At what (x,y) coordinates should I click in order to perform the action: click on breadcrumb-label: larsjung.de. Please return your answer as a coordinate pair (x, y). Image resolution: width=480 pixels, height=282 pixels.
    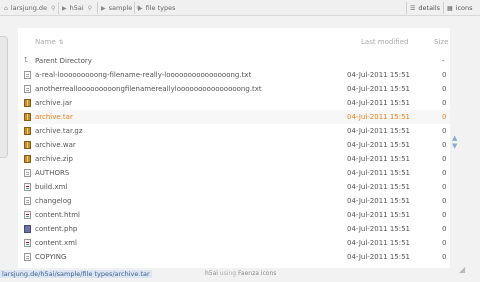
    Looking at the image, I should click on (29, 8).